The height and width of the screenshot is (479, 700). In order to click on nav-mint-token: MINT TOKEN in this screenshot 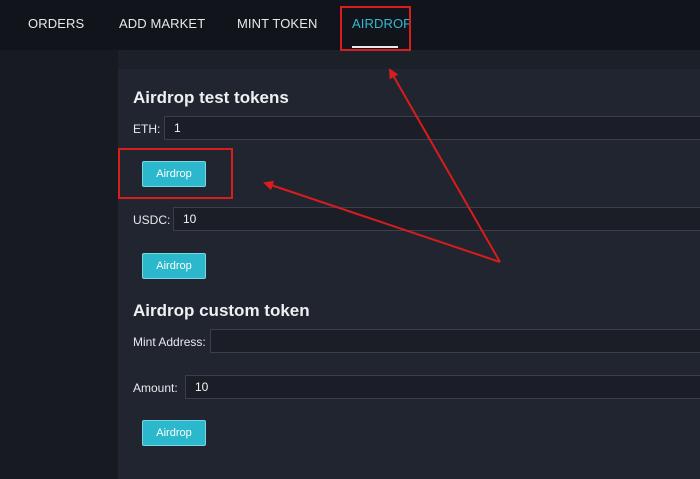, I will do `click(277, 23)`.